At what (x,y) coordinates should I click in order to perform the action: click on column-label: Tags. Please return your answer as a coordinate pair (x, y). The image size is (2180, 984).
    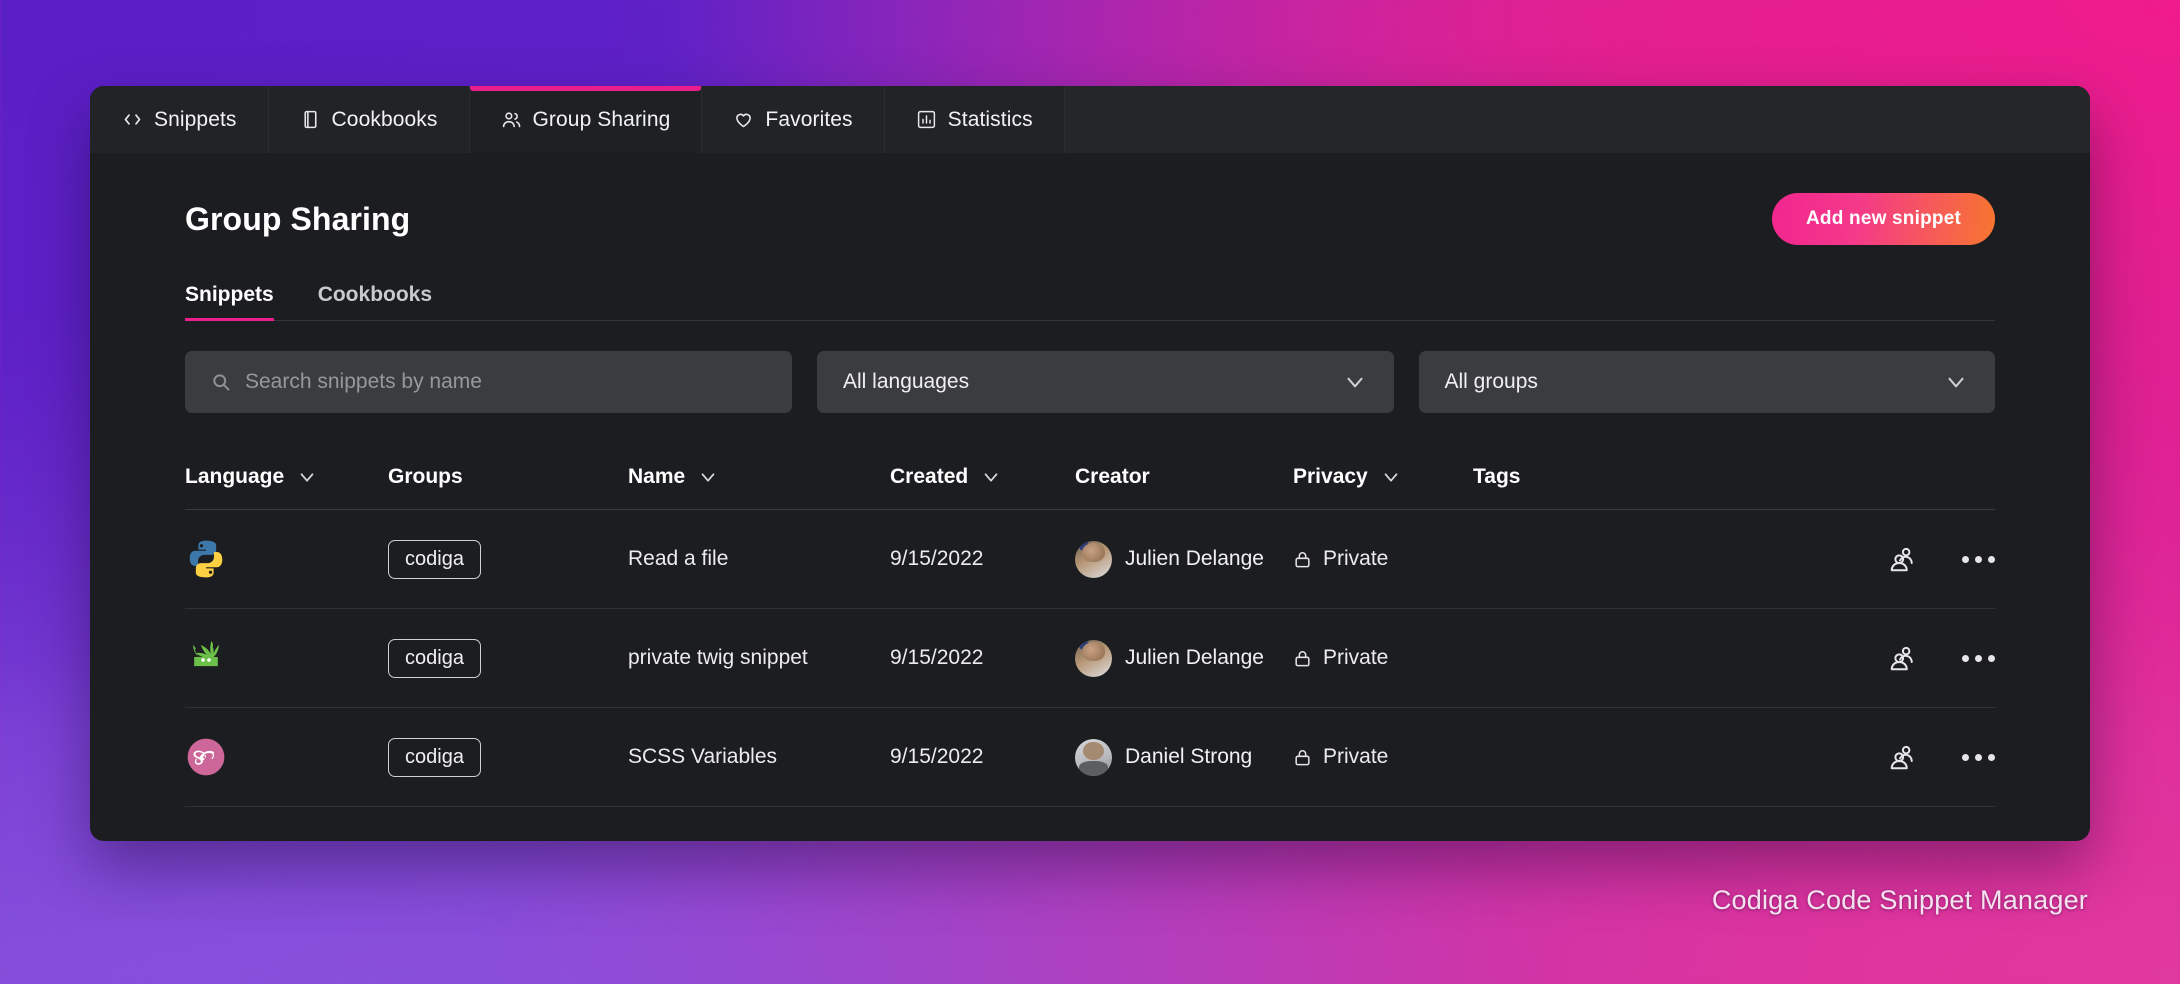
    Looking at the image, I should click on (1497, 476).